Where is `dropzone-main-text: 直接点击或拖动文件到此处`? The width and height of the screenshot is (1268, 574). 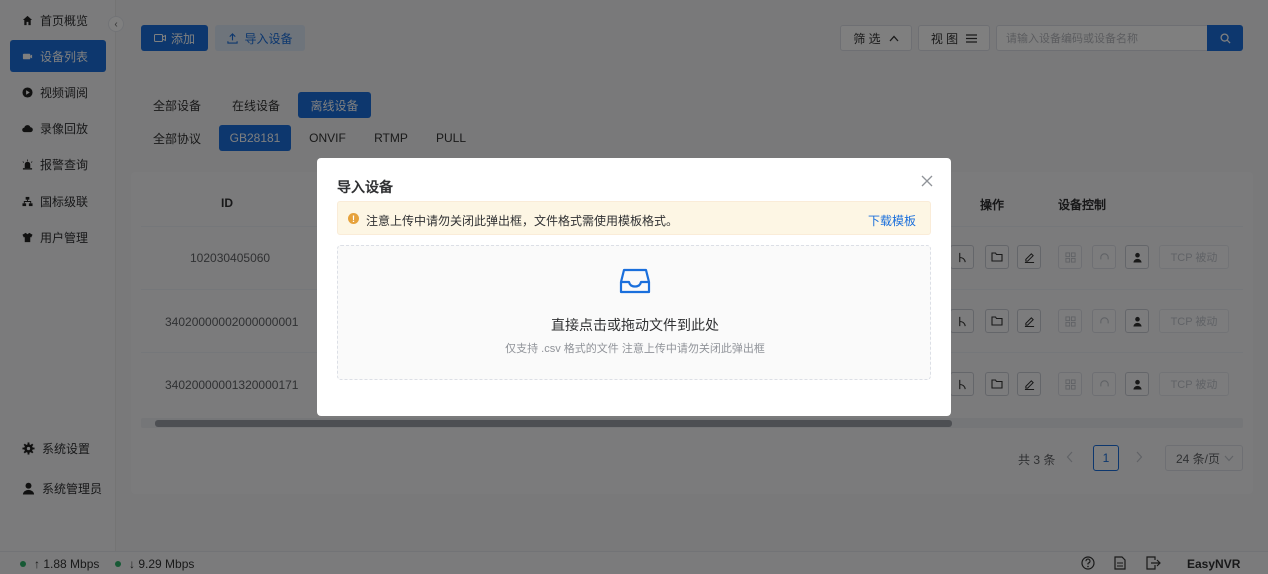 dropzone-main-text: 直接点击或拖动文件到此处 is located at coordinates (635, 325).